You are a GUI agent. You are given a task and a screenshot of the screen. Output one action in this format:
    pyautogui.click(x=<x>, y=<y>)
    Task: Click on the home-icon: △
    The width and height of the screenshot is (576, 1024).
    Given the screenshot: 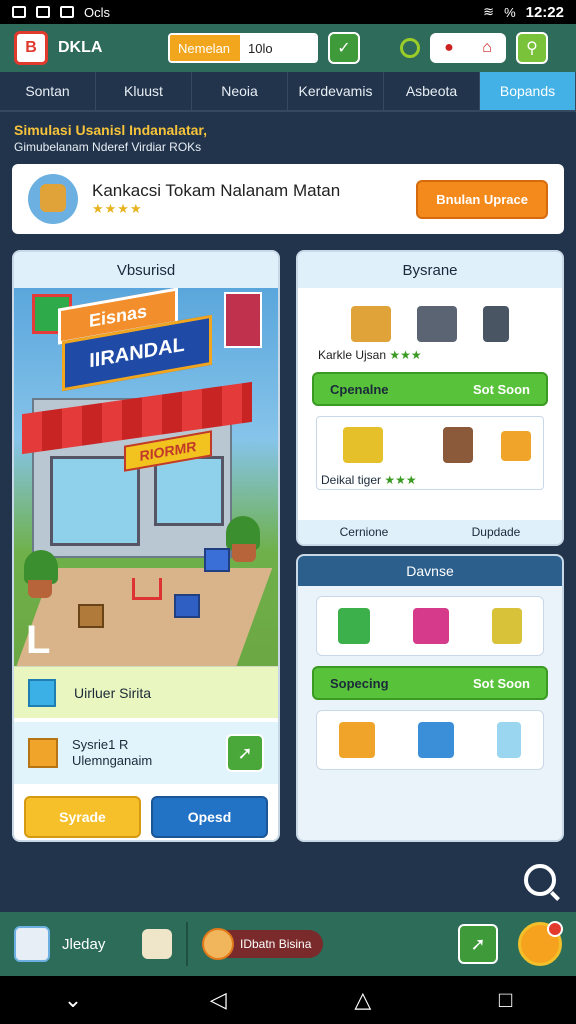 What is the action you would take?
    pyautogui.click(x=362, y=1000)
    